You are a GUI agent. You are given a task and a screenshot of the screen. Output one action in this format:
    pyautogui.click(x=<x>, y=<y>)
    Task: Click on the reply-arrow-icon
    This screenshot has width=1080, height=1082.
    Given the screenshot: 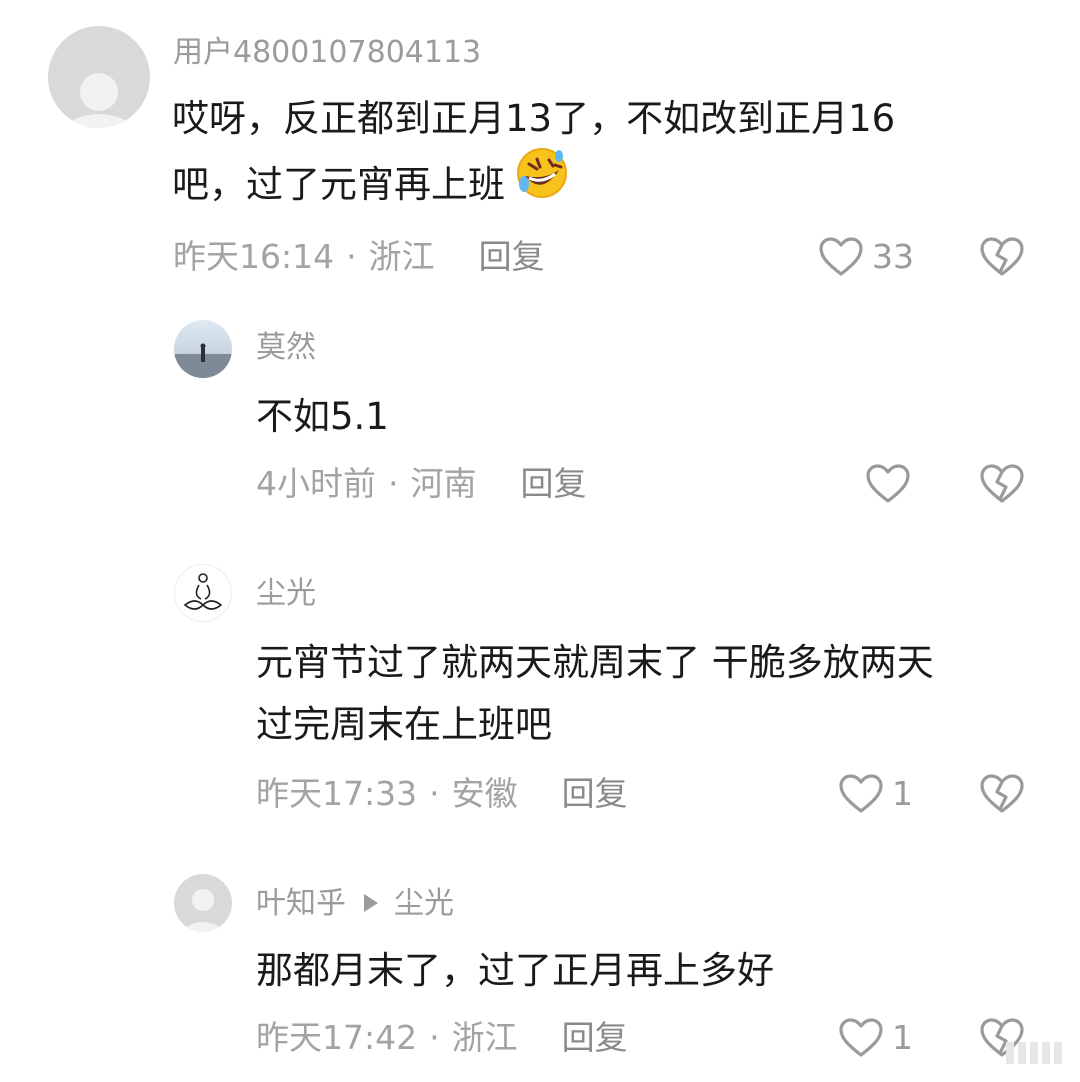 What is the action you would take?
    pyautogui.click(x=371, y=902)
    